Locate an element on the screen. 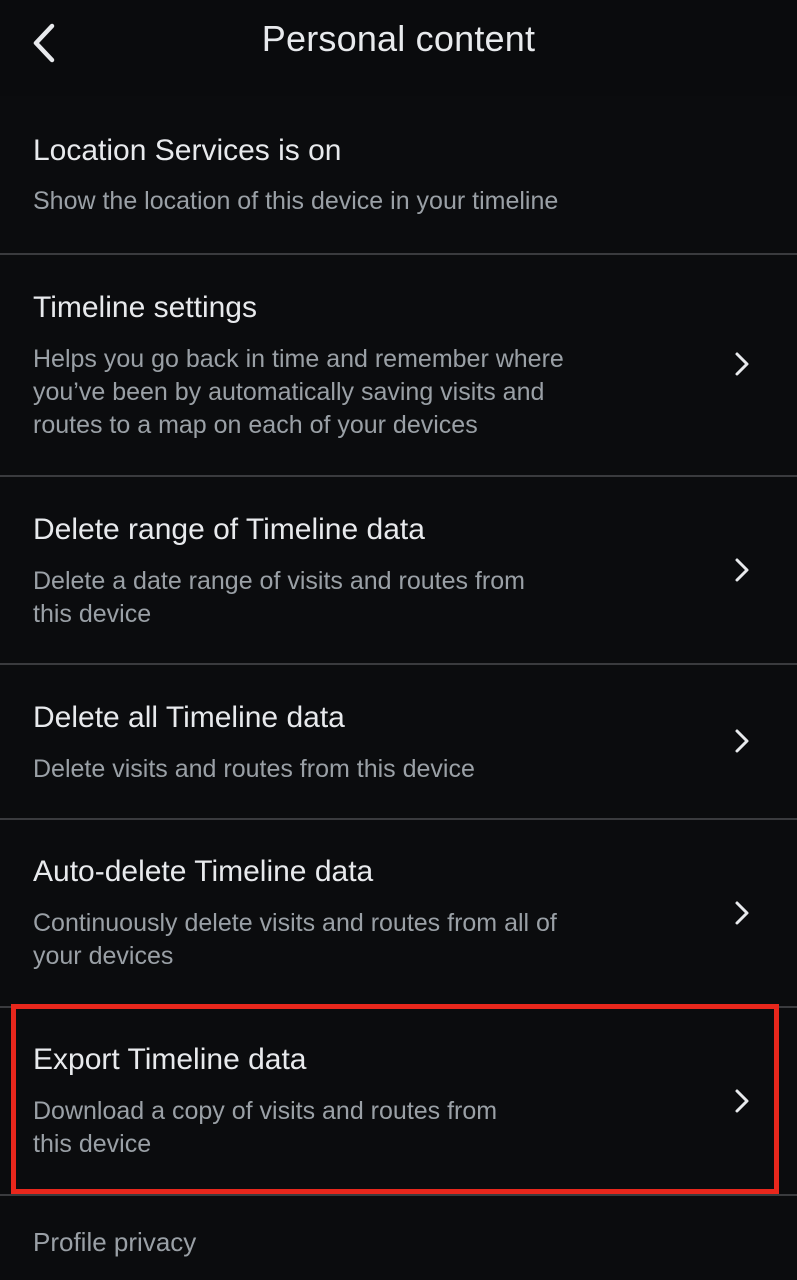  top-app-bar: Personal content is located at coordinates (398, 48).